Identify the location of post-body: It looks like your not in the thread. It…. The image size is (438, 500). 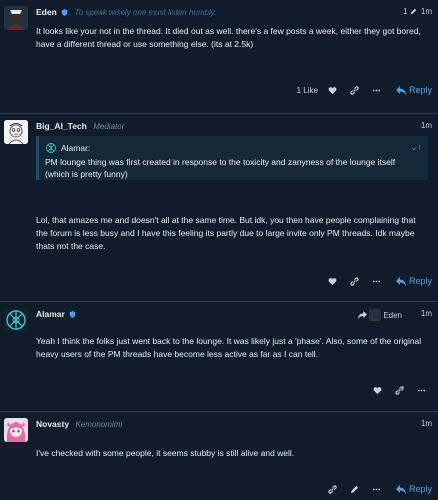
(228, 37).